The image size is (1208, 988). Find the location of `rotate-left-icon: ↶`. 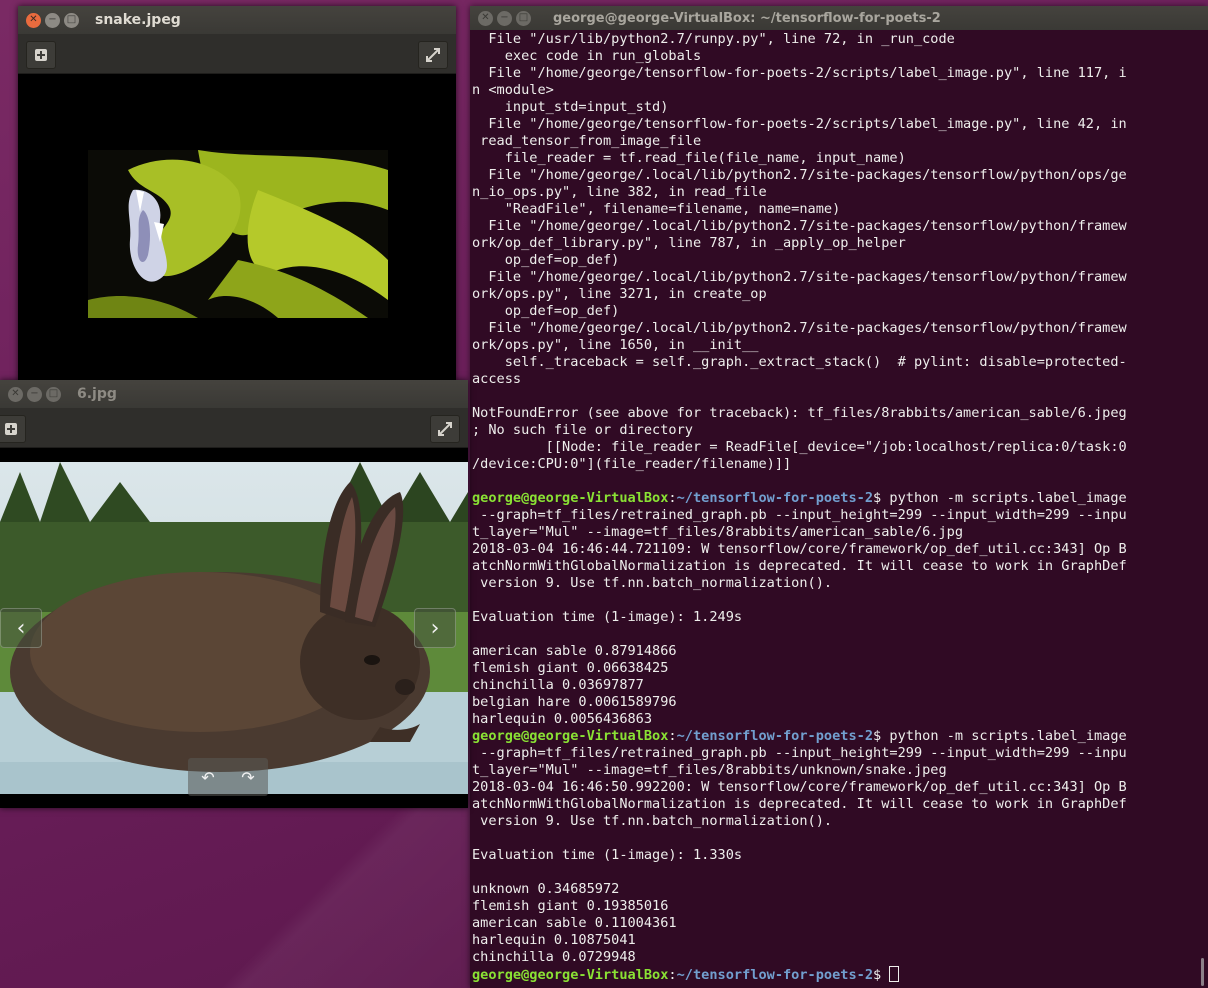

rotate-left-icon: ↶ is located at coordinates (207, 777).